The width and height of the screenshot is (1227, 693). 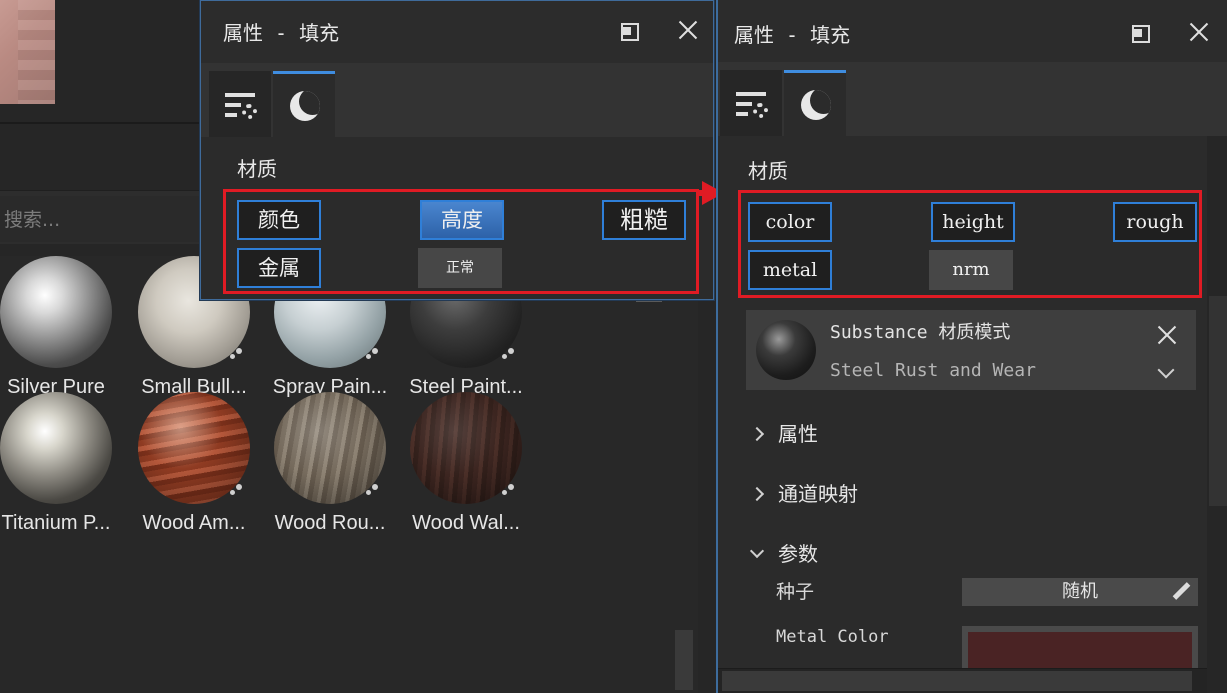 What do you see at coordinates (100, 123) in the screenshot?
I see `divider` at bounding box center [100, 123].